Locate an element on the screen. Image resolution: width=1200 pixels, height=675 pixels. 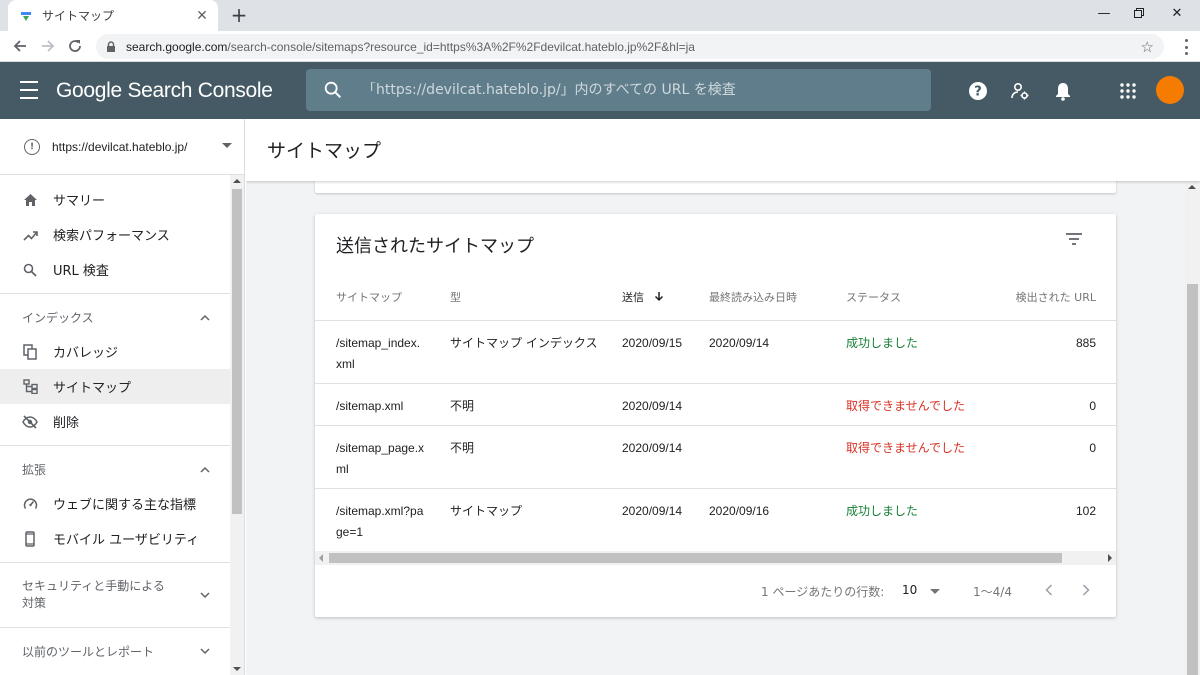
table-horizontal-scrollbar is located at coordinates (715, 558).